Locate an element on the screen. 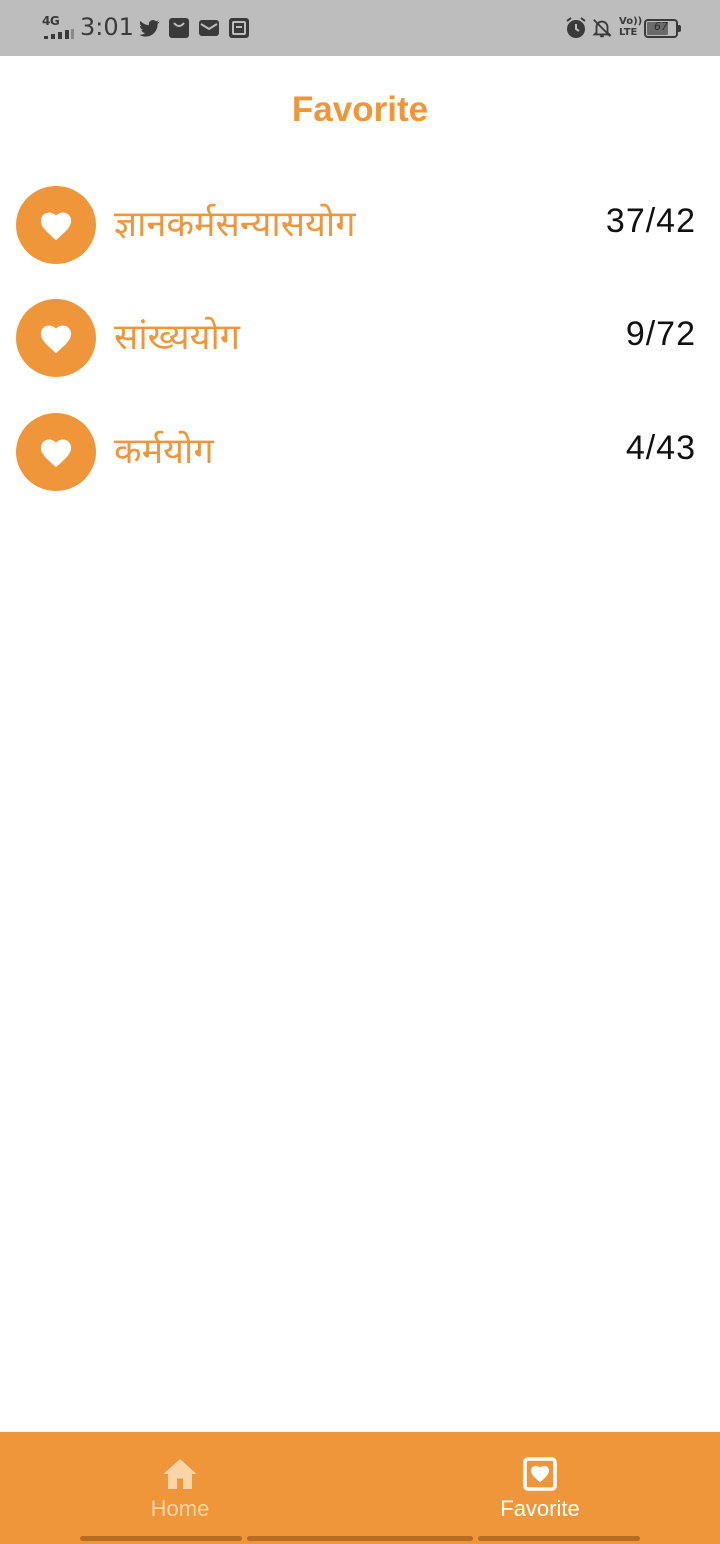  signal-indicator: 4G is located at coordinates (58, 27).